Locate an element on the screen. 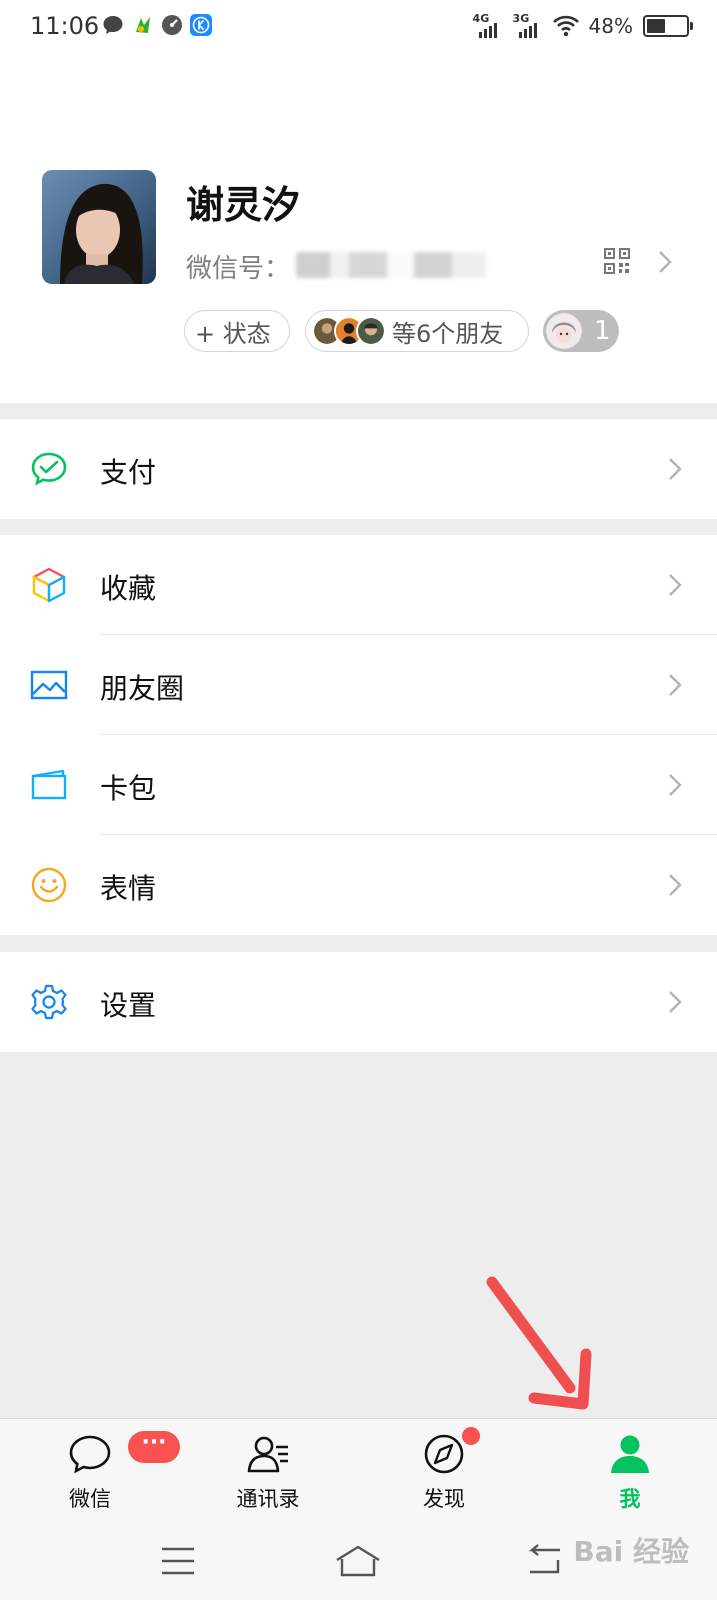 The width and height of the screenshot is (717, 1600). wechat-id-label: 微信号： is located at coordinates (238, 269).